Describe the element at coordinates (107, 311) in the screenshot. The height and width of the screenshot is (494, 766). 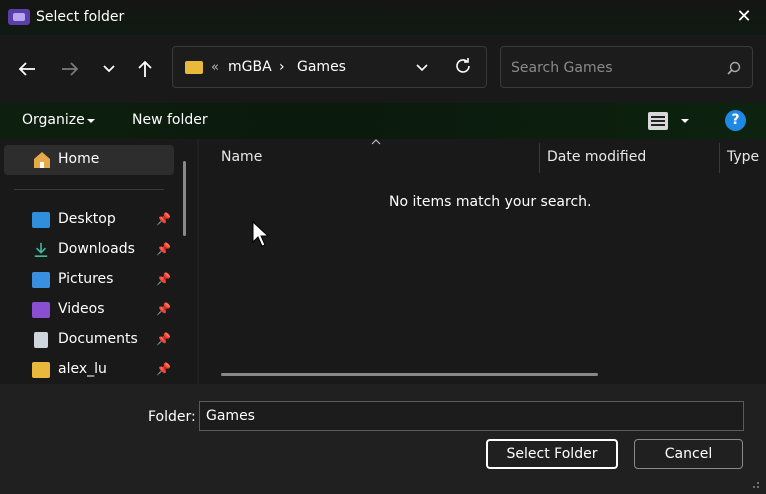
I see `sidebar-item-videos: Videos 📌` at that location.